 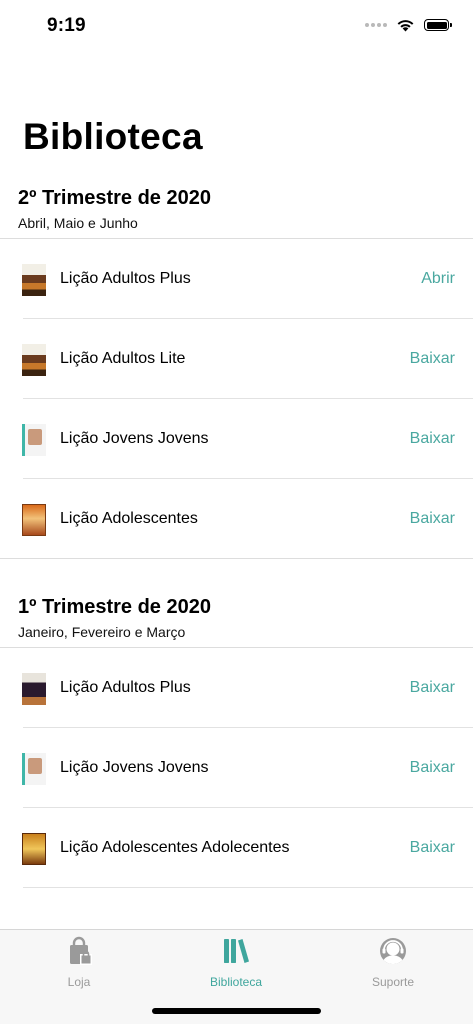 What do you see at coordinates (438, 279) in the screenshot?
I see `open-button: Abrir` at bounding box center [438, 279].